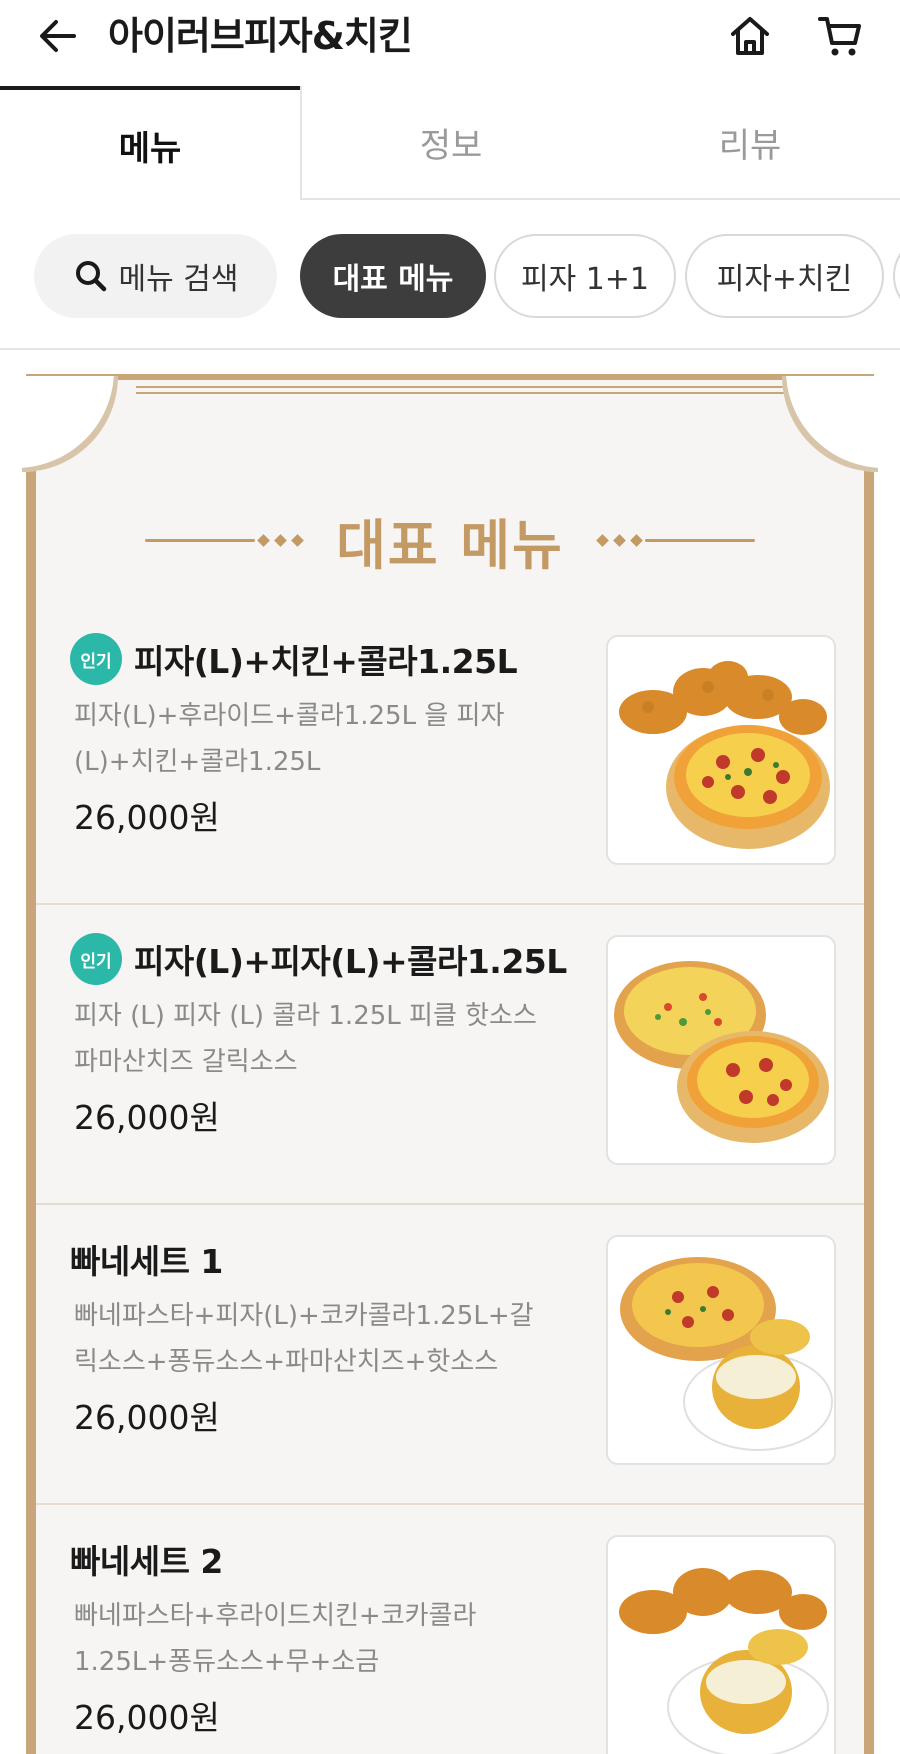  Describe the element at coordinates (326, 661) in the screenshot. I see `menu-item-name: 피자(L)+치킨+콜라1.25L` at that location.